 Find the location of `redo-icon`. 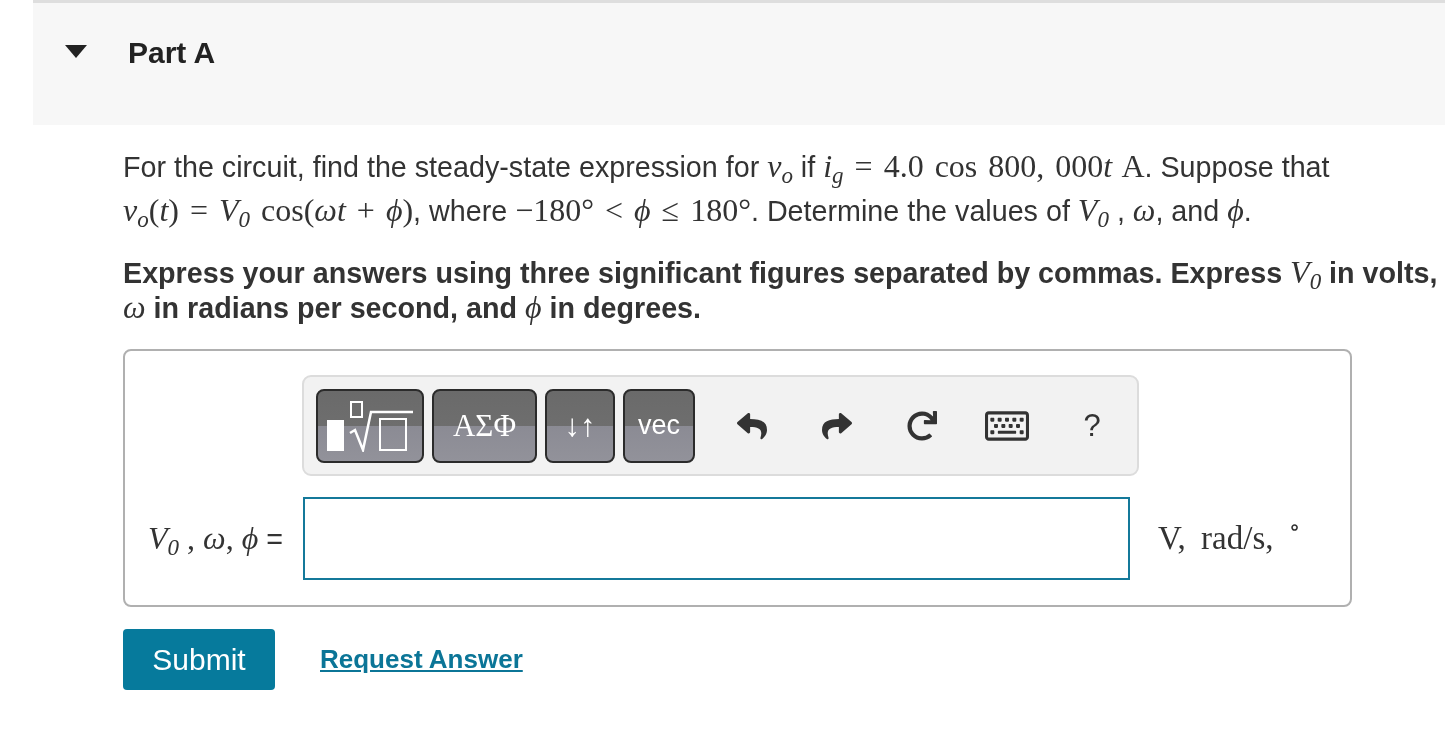

redo-icon is located at coordinates (837, 425).